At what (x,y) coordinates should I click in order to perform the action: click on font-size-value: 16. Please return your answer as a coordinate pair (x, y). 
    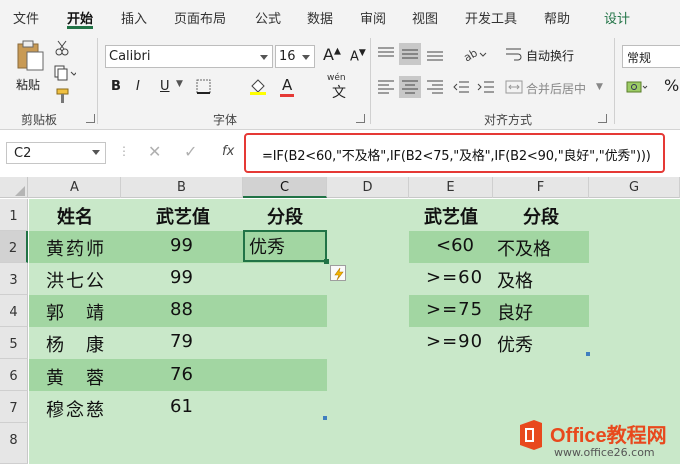
    Looking at the image, I should click on (287, 56).